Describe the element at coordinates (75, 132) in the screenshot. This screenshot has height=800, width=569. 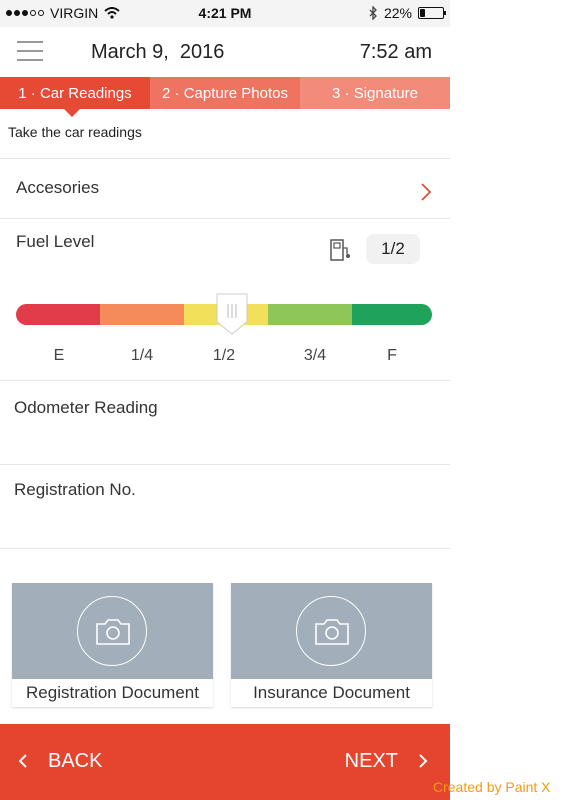
I see `page-subtitle: Take the car readings` at that location.